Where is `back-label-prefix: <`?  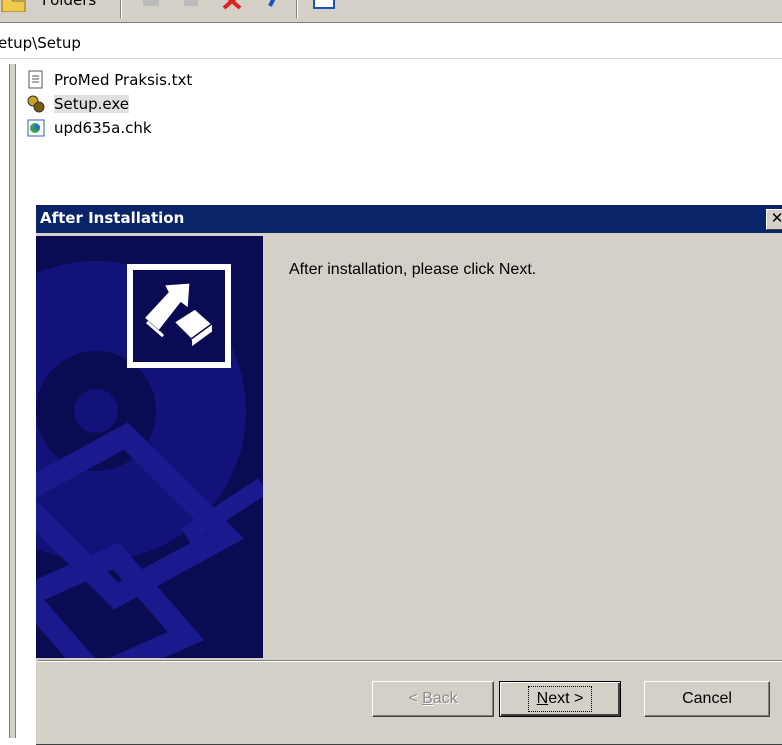
back-label-prefix: < is located at coordinates (415, 698).